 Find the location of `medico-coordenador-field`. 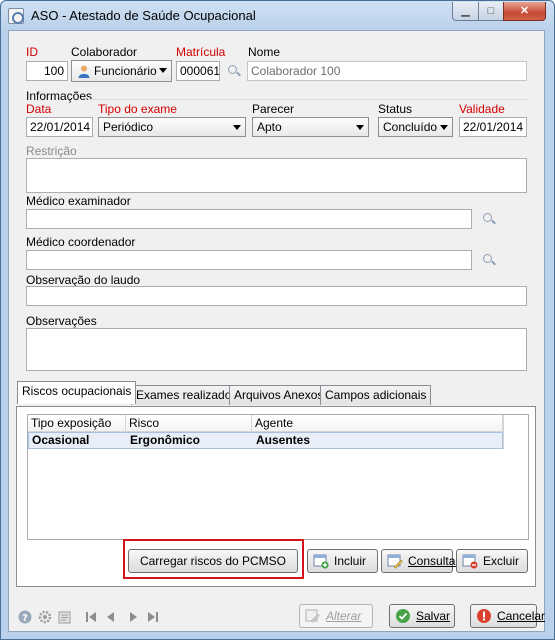

medico-coordenador-field is located at coordinates (249, 260).